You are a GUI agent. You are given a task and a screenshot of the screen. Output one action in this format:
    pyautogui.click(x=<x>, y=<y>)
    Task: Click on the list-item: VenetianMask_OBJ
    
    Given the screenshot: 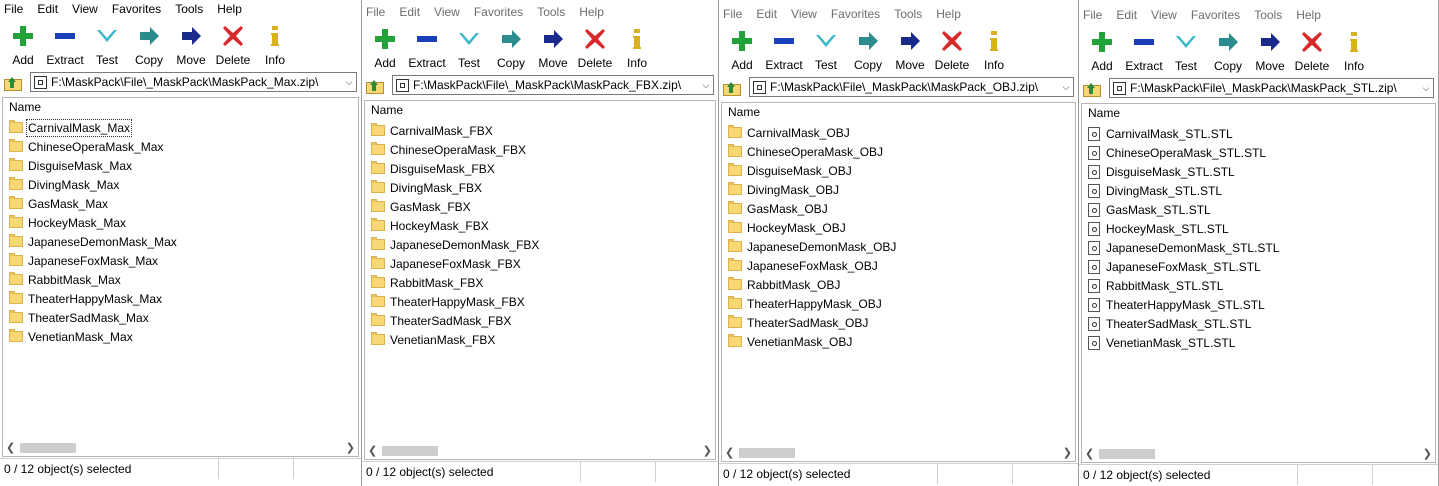 What is the action you would take?
    pyautogui.click(x=898, y=341)
    